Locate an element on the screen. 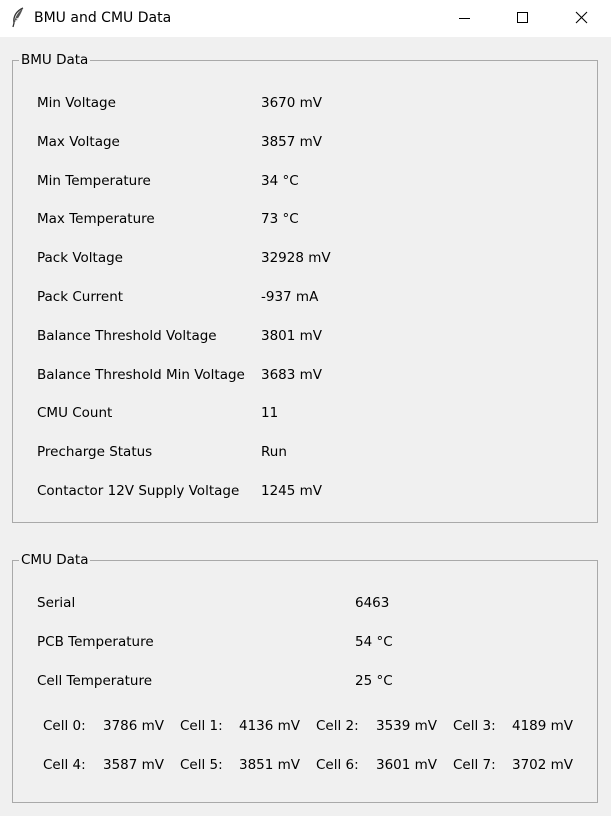 The image size is (611, 816). pack-current-label: Pack Current is located at coordinates (80, 297).